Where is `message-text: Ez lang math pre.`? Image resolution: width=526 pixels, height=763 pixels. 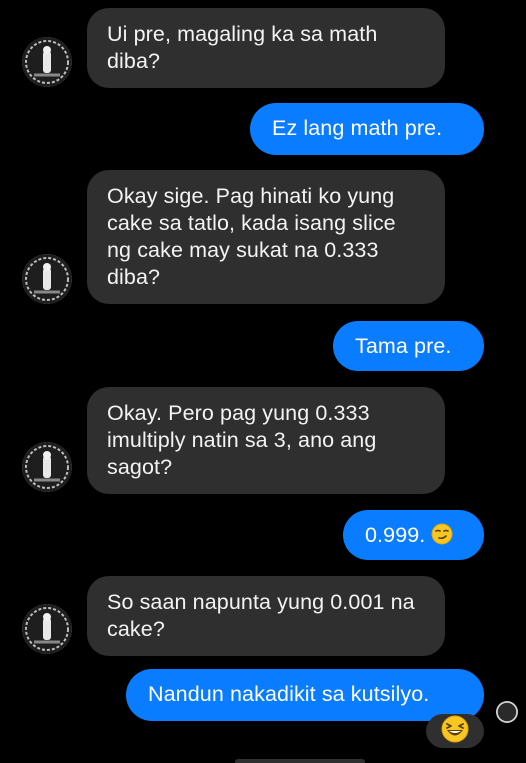
message-text: Ez lang math pre. is located at coordinates (357, 128).